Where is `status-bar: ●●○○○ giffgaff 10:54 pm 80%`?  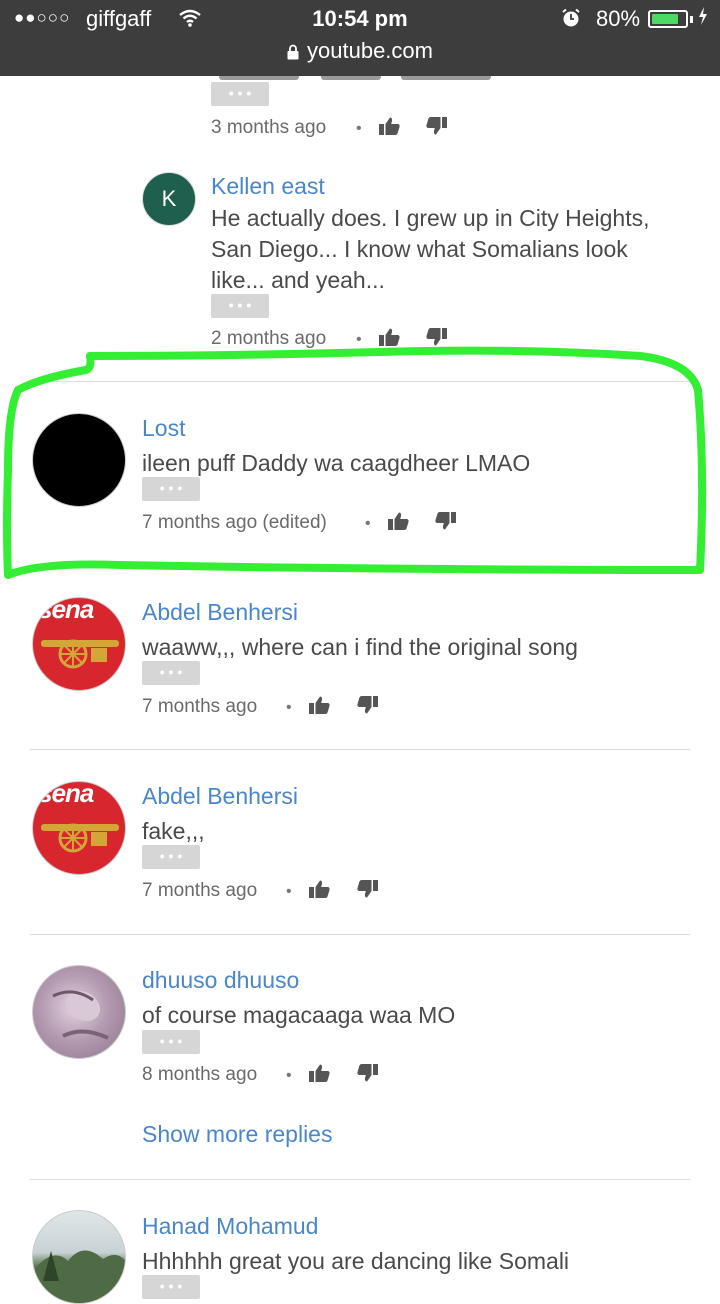 status-bar: ●●○○○ giffgaff 10:54 pm 80% is located at coordinates (360, 21).